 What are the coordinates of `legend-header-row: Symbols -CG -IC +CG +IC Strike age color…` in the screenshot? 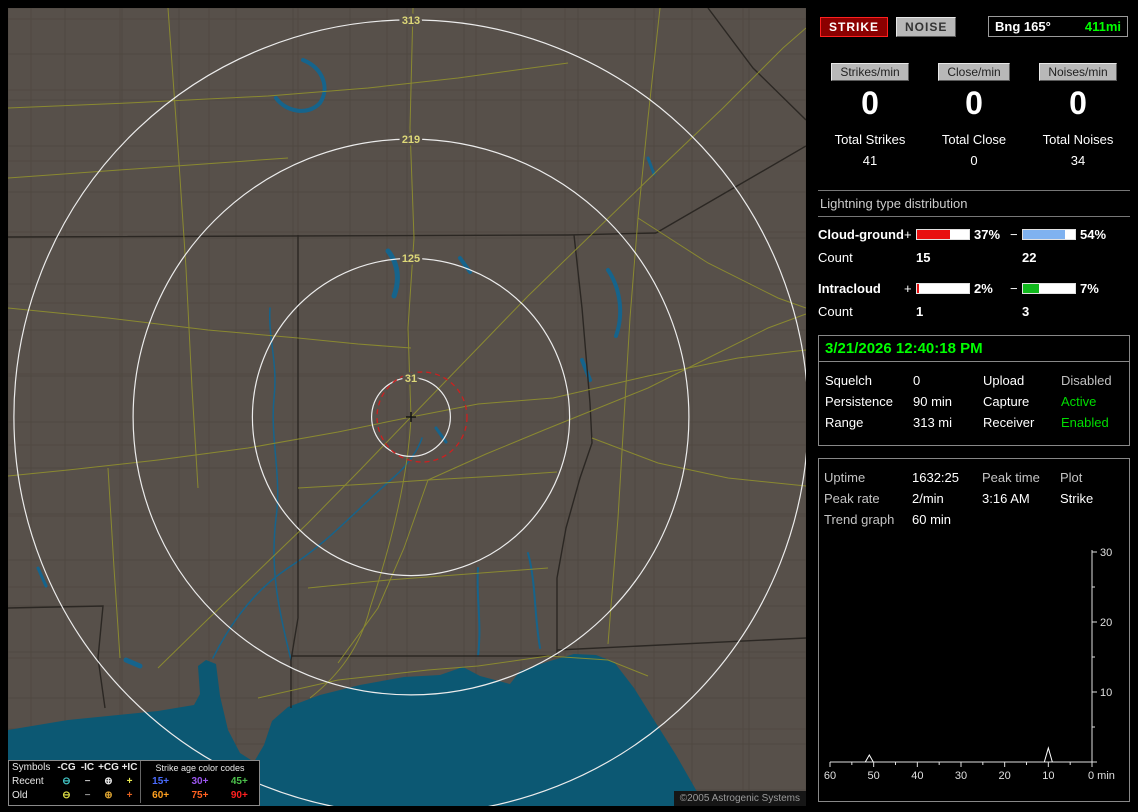 It's located at (134, 768).